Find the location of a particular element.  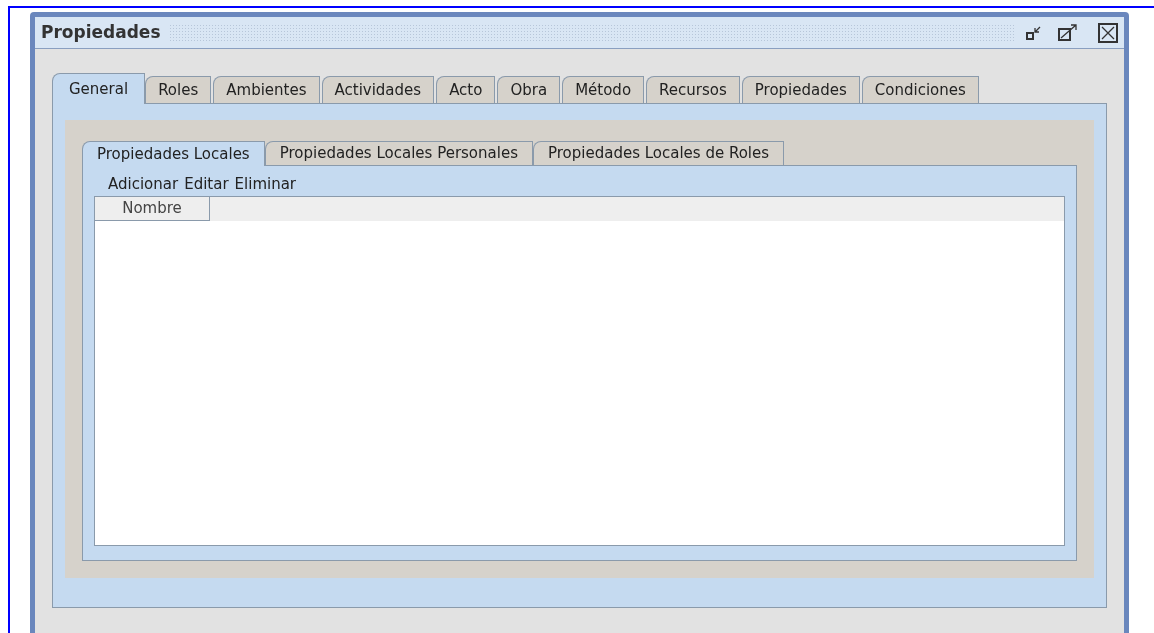

maximize-icon is located at coordinates (1068, 32).